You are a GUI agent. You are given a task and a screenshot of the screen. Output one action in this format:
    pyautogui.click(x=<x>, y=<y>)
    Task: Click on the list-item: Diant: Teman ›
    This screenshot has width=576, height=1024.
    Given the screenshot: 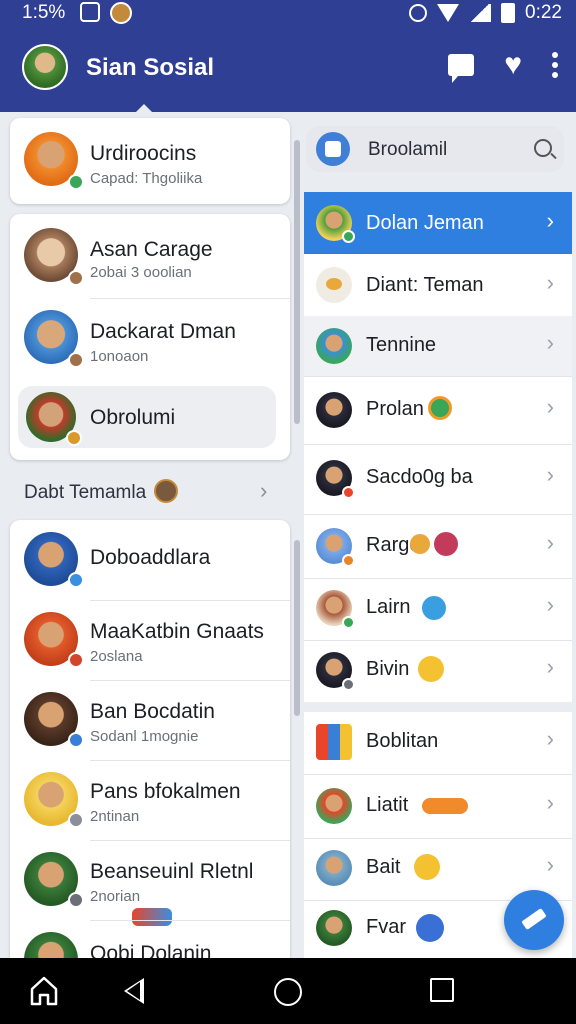 What is the action you would take?
    pyautogui.click(x=438, y=285)
    